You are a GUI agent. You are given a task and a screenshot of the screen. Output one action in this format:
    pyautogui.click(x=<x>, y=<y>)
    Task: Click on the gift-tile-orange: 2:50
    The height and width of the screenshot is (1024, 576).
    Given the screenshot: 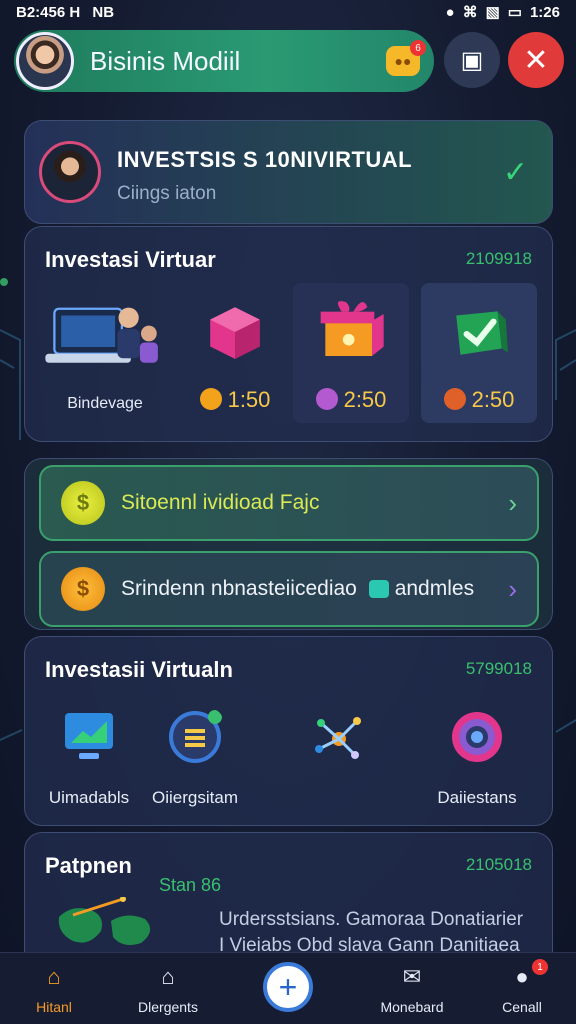 What is the action you would take?
    pyautogui.click(x=351, y=353)
    